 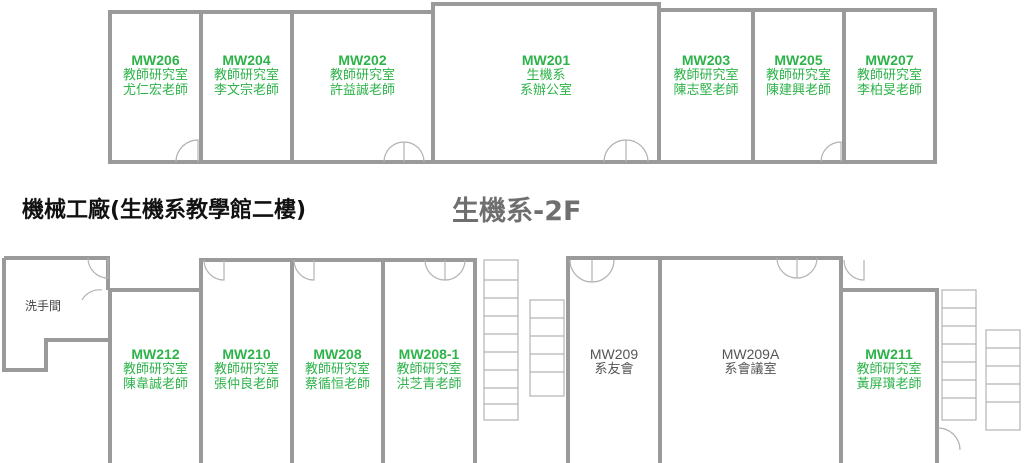 I want to click on room-occupant: 李文宗老師, so click(x=246, y=90).